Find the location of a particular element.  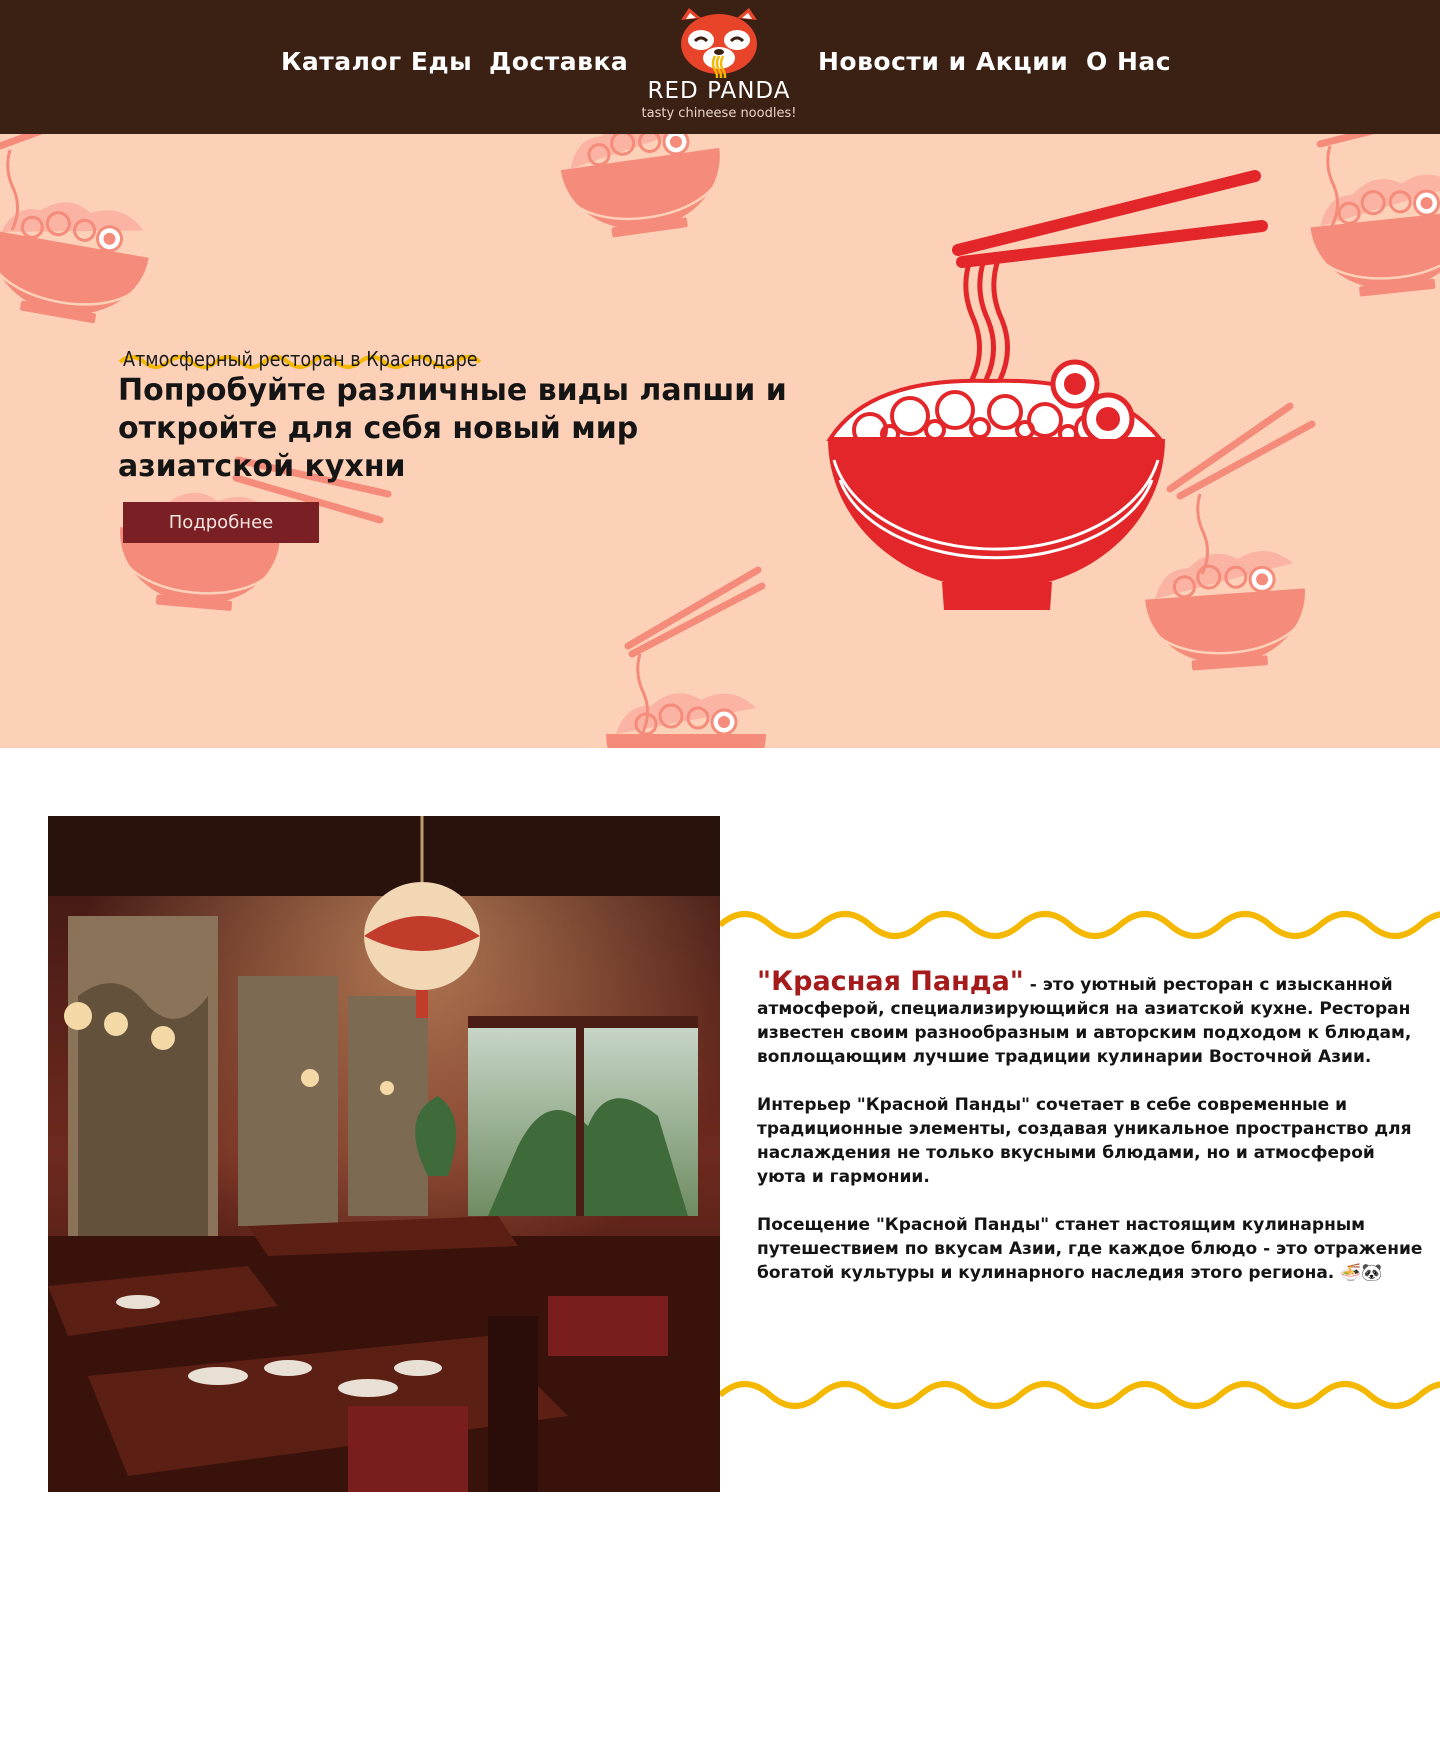

more-details-button: Подробнее is located at coordinates (221, 522).